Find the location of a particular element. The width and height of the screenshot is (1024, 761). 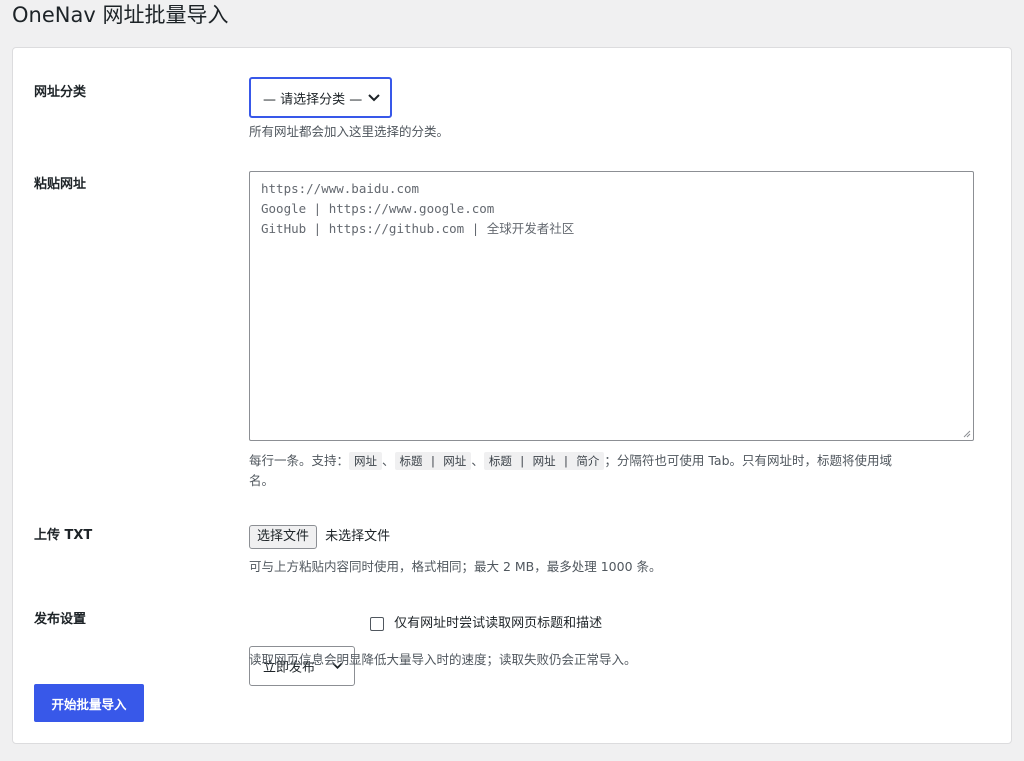

paste-label: 粘贴网址 is located at coordinates (60, 184).